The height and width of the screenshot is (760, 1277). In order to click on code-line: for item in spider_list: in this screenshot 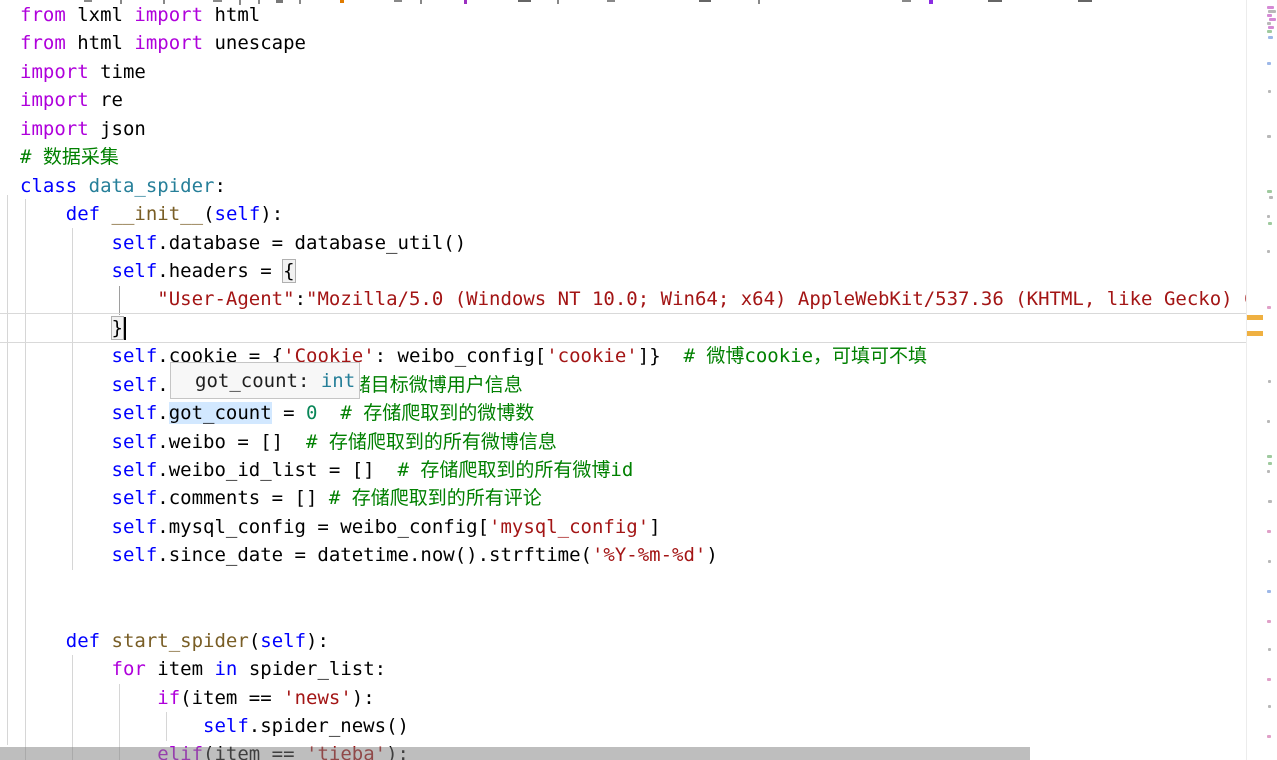, I will do `click(633, 669)`.